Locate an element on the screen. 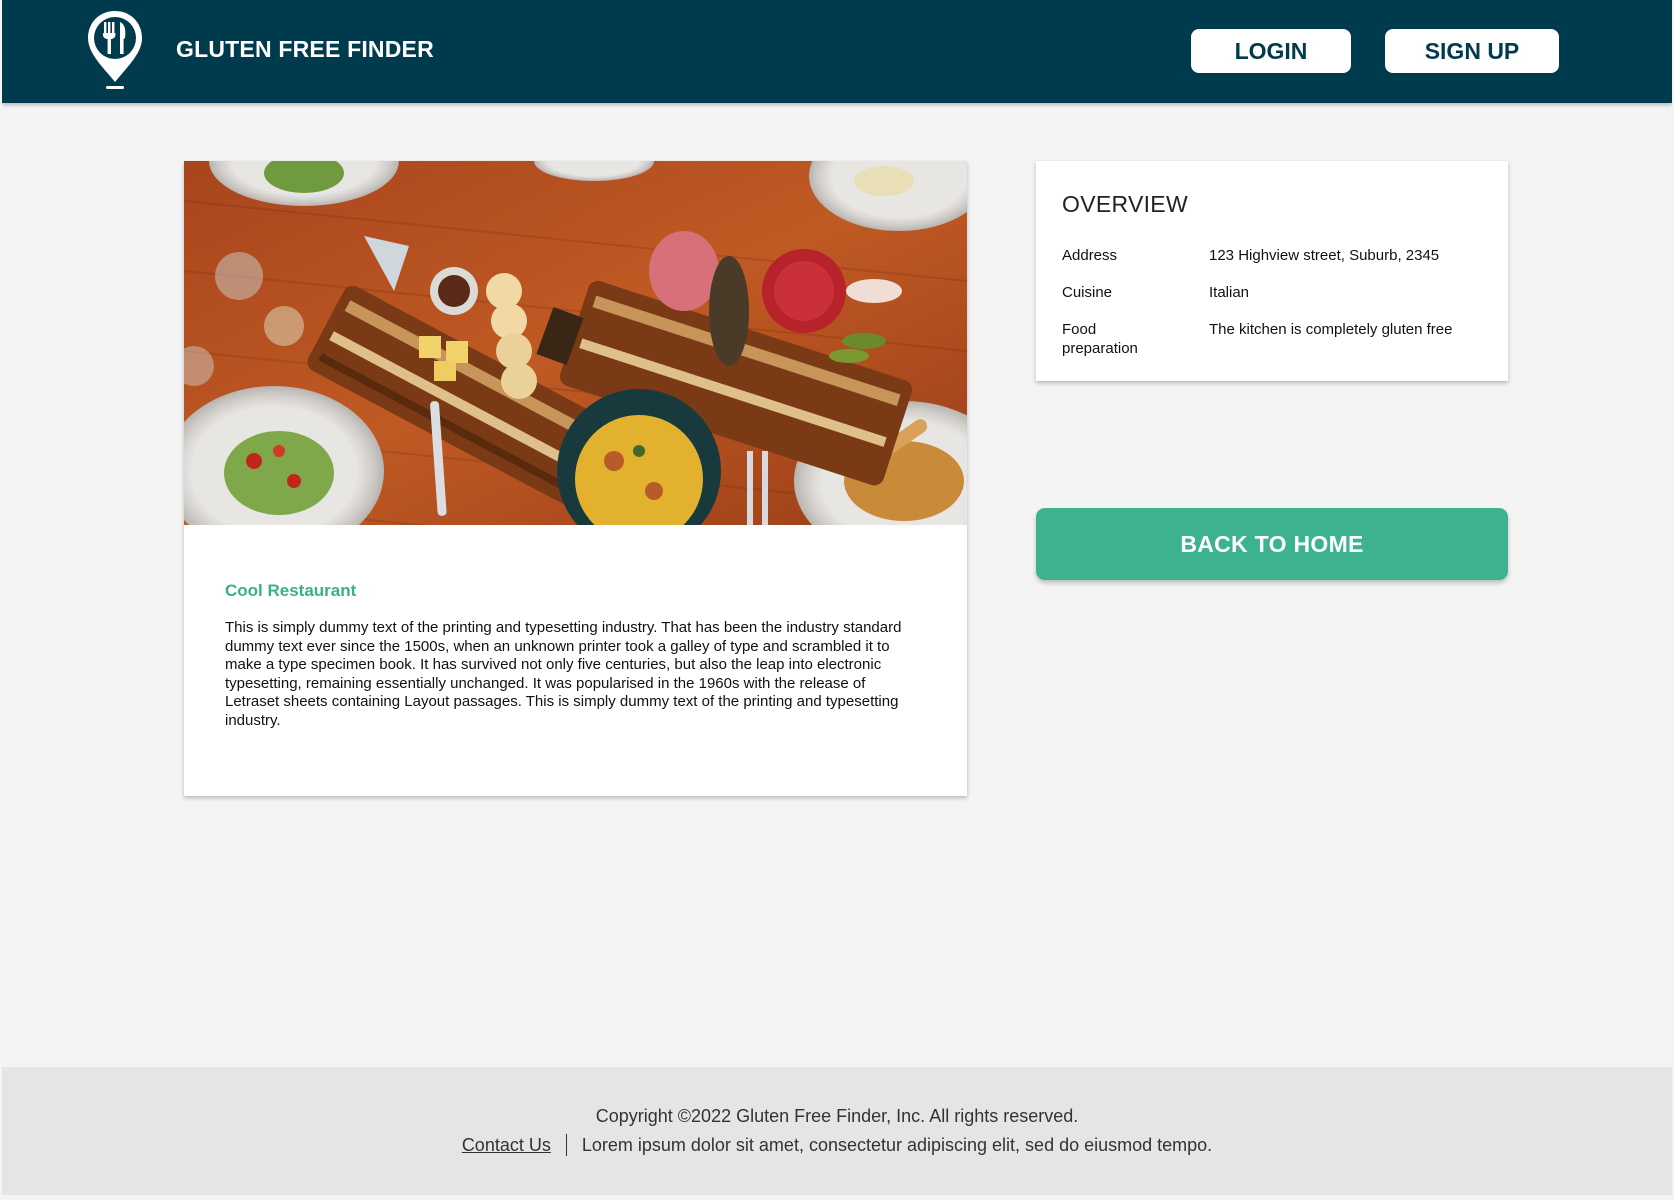 The image size is (1674, 1200). overview-value: 123 Highview street, Suburb, 2345 is located at coordinates (1324, 255).